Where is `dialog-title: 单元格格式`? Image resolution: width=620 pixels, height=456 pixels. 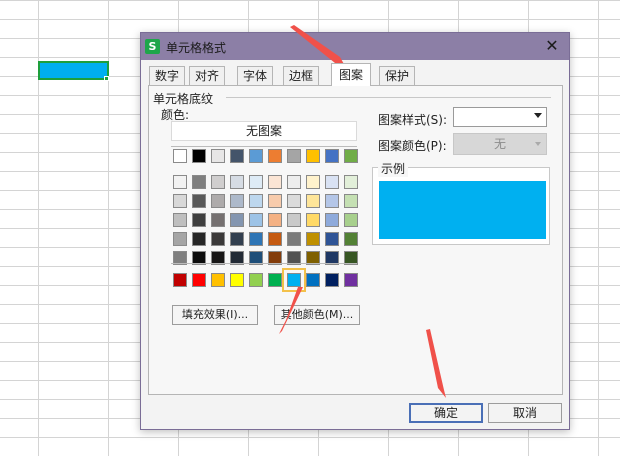
dialog-title: 单元格格式 is located at coordinates (196, 48).